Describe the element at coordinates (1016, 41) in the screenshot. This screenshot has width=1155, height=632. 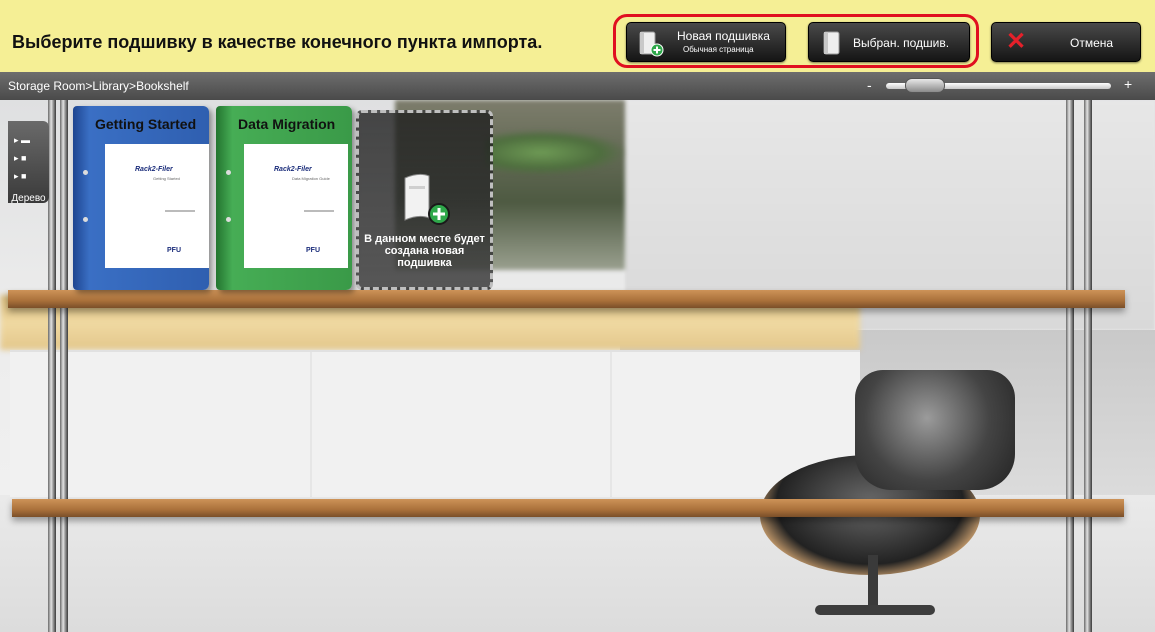
I see `close-icon: ✕` at that location.